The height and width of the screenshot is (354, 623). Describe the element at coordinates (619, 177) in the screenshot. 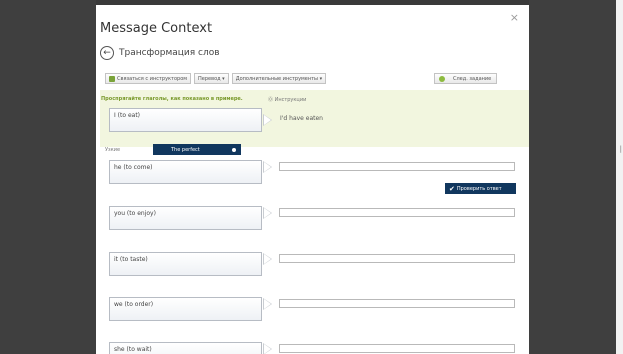

I see `scrollbar-strip: |` at that location.